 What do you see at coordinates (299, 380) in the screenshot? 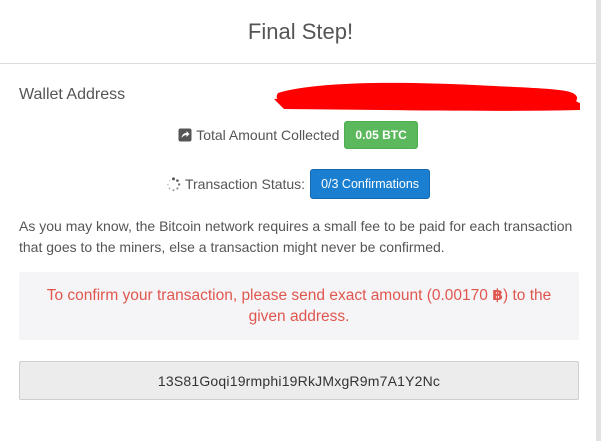
I see `bitcoin-address-field: 13S81Goqi19rmphi19RkJMxgR9m7A1Y2Nc` at bounding box center [299, 380].